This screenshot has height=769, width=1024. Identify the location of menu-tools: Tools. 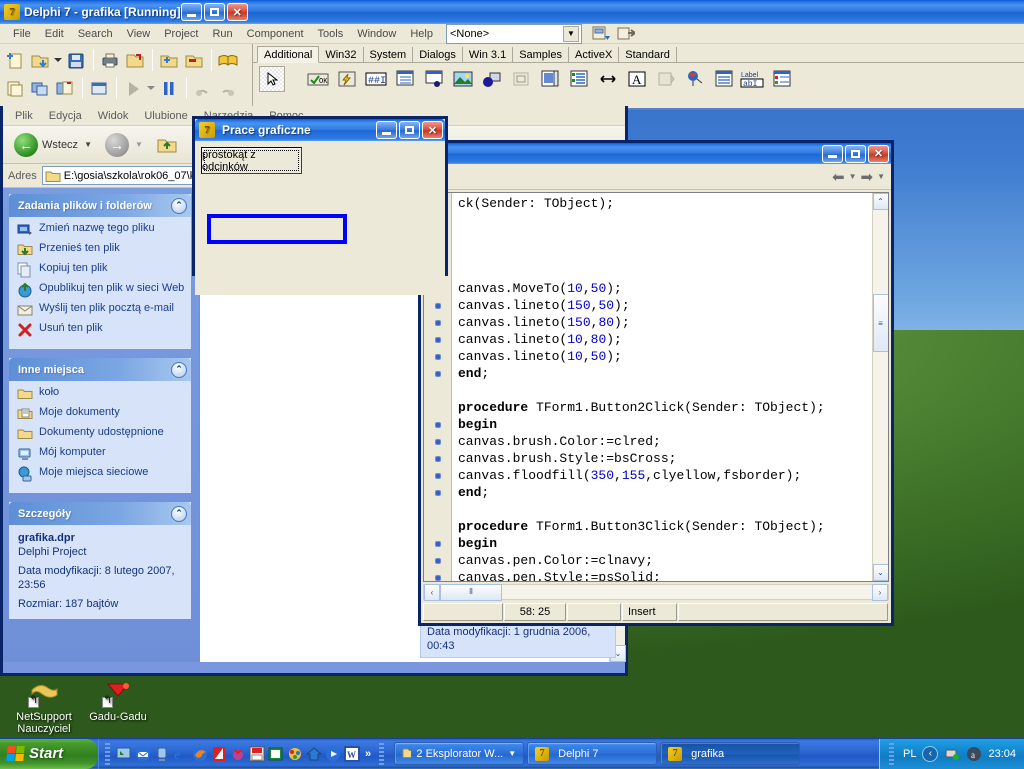
(331, 34).